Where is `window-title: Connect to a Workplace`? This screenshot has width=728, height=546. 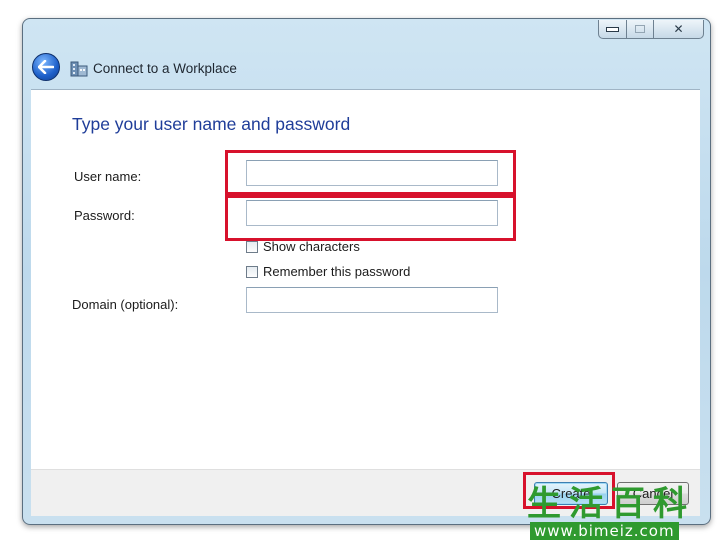
window-title: Connect to a Workplace is located at coordinates (165, 68).